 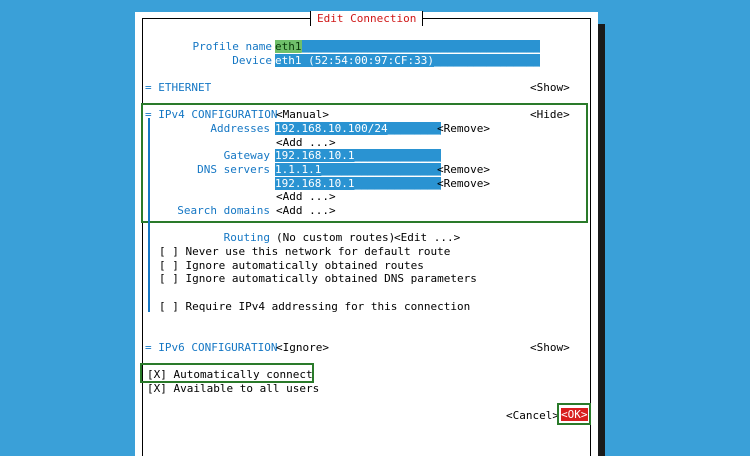 What do you see at coordinates (463, 183) in the screenshot?
I see `remove-dns-button-2: <Remove>` at bounding box center [463, 183].